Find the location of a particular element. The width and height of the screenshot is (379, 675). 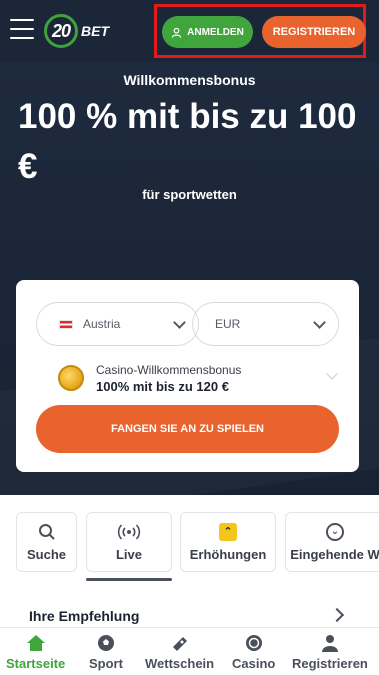

country-value: Austria is located at coordinates (102, 324).